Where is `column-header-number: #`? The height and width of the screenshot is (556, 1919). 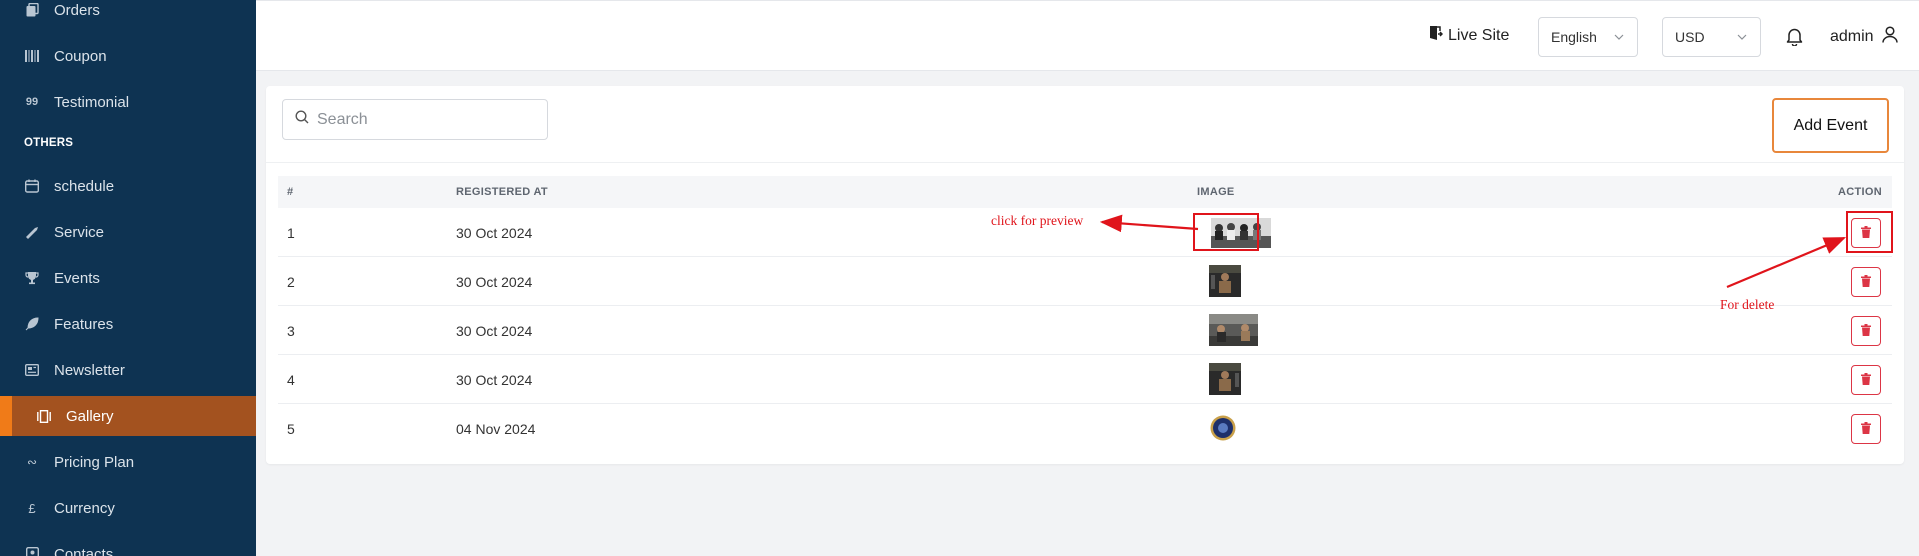 column-header-number: # is located at coordinates (290, 192).